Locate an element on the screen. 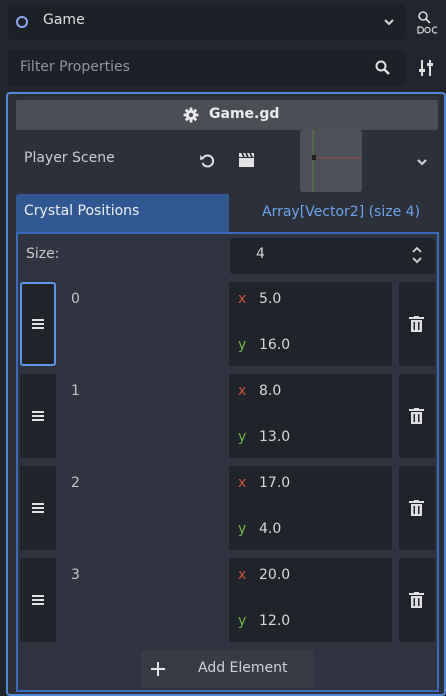 Image resolution: width=446 pixels, height=696 pixels. array-type-button: Array[Vector2] (size 4) is located at coordinates (341, 212).